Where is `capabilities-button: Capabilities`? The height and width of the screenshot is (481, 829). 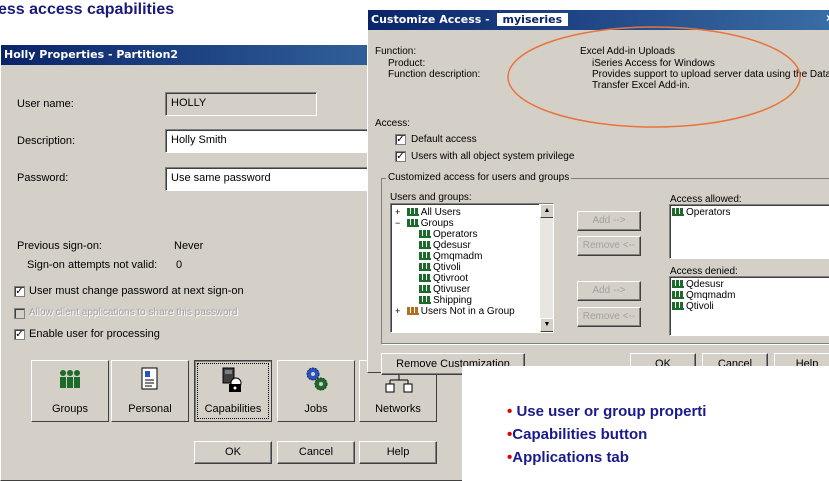 capabilities-button: Capabilities is located at coordinates (233, 391).